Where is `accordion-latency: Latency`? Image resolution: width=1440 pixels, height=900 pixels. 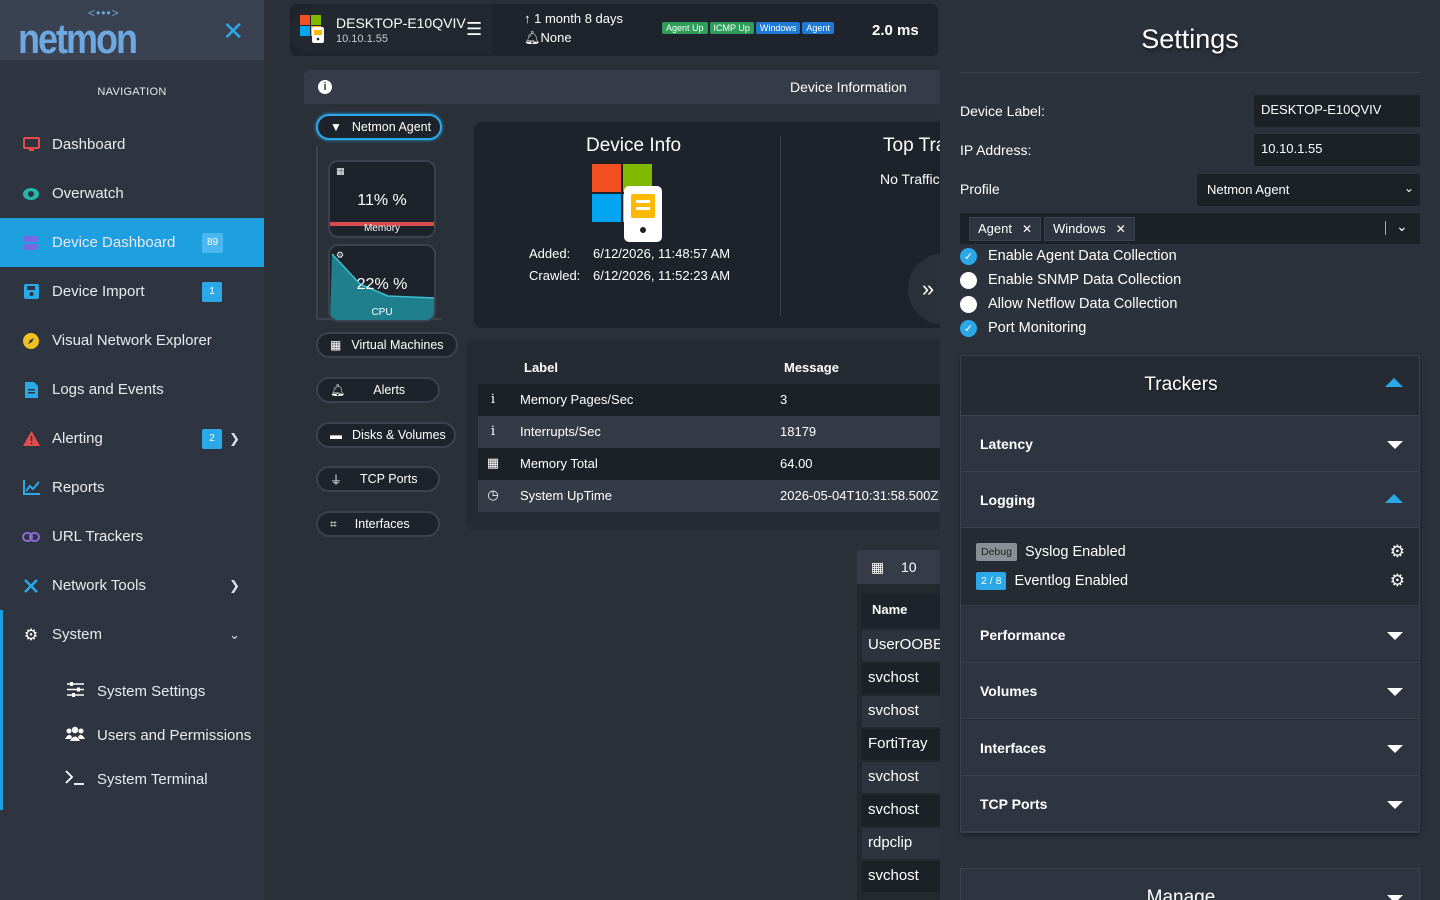 accordion-latency: Latency is located at coordinates (1190, 444).